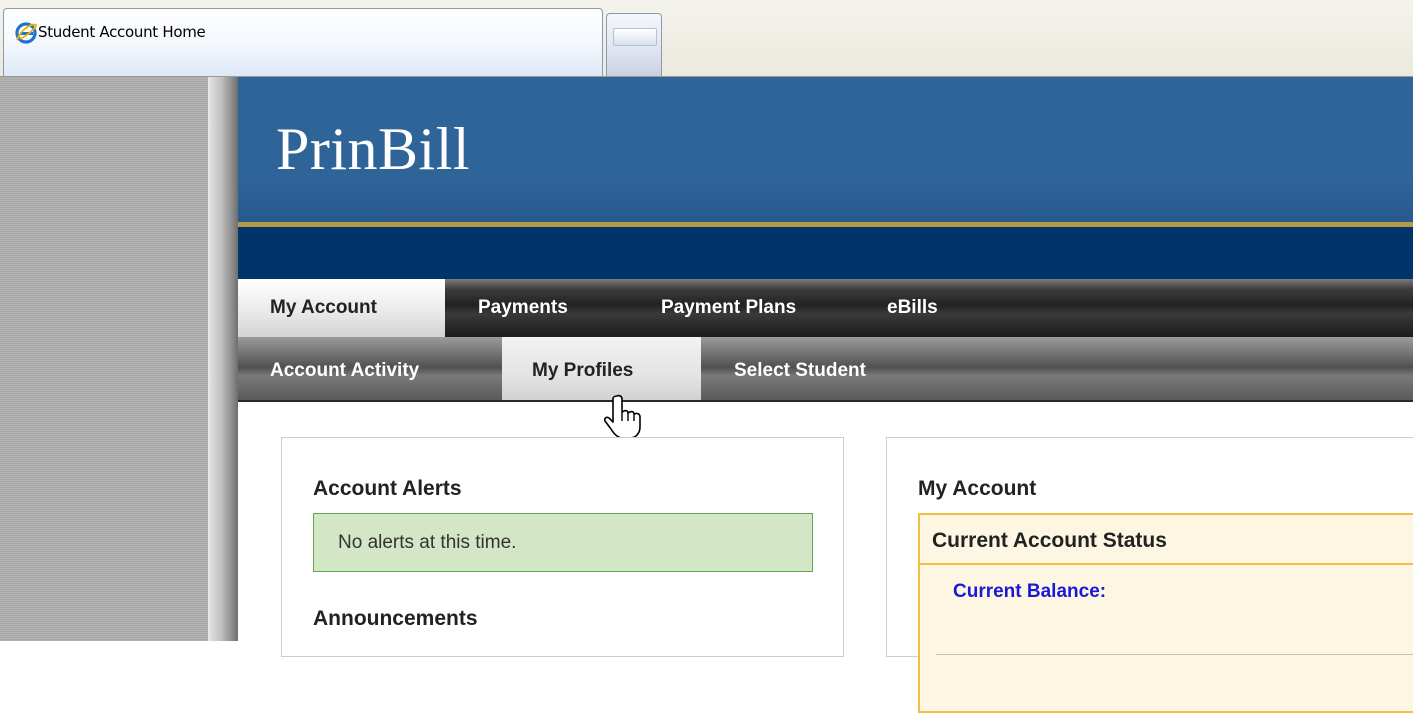 This screenshot has width=1413, height=713. I want to click on account-status-heading: Current Account Status, so click(1049, 540).